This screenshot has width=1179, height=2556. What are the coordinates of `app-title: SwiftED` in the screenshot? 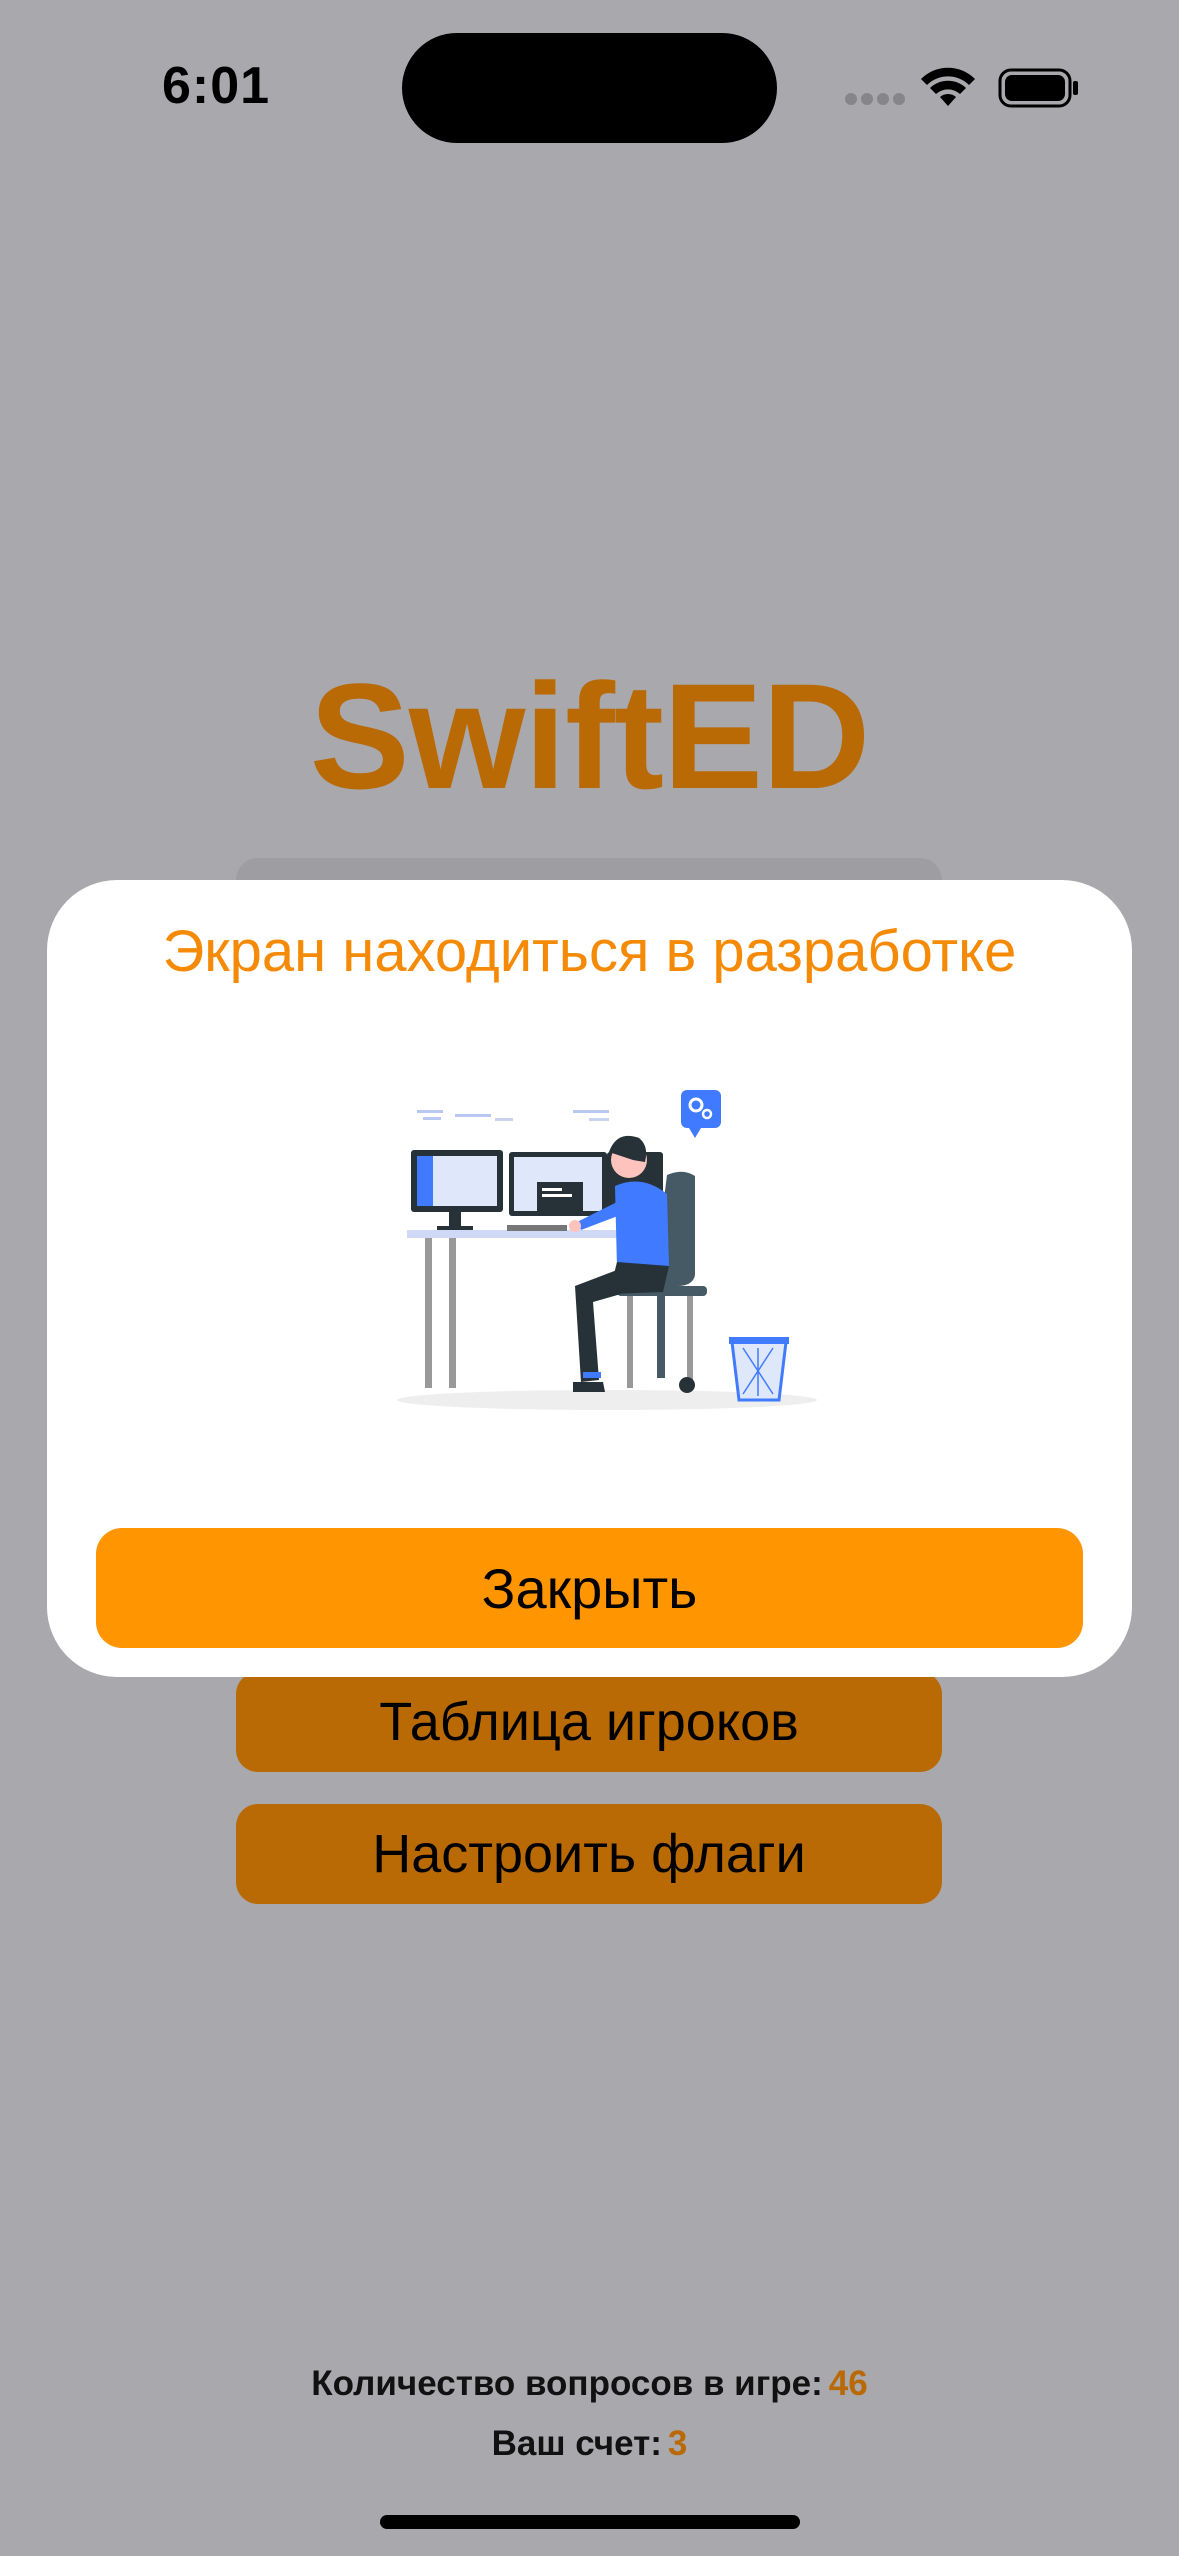 It's located at (590, 736).